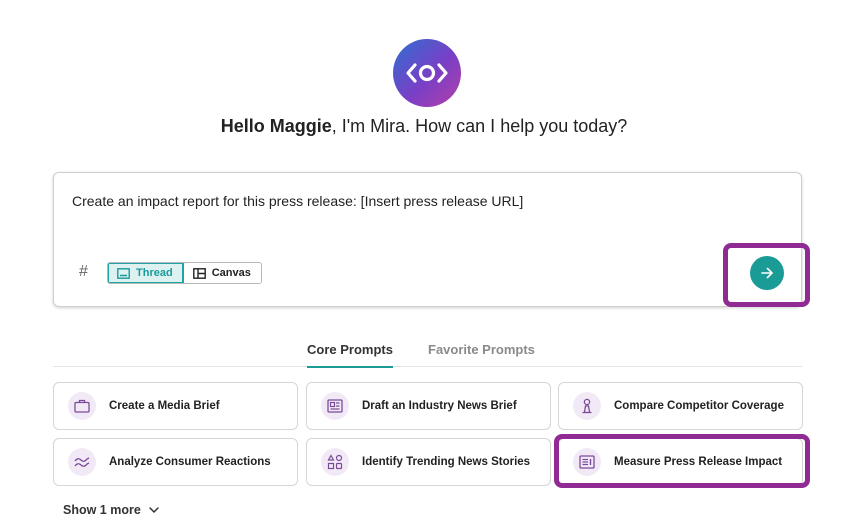  I want to click on canvas-mode-button: Canvas, so click(222, 273).